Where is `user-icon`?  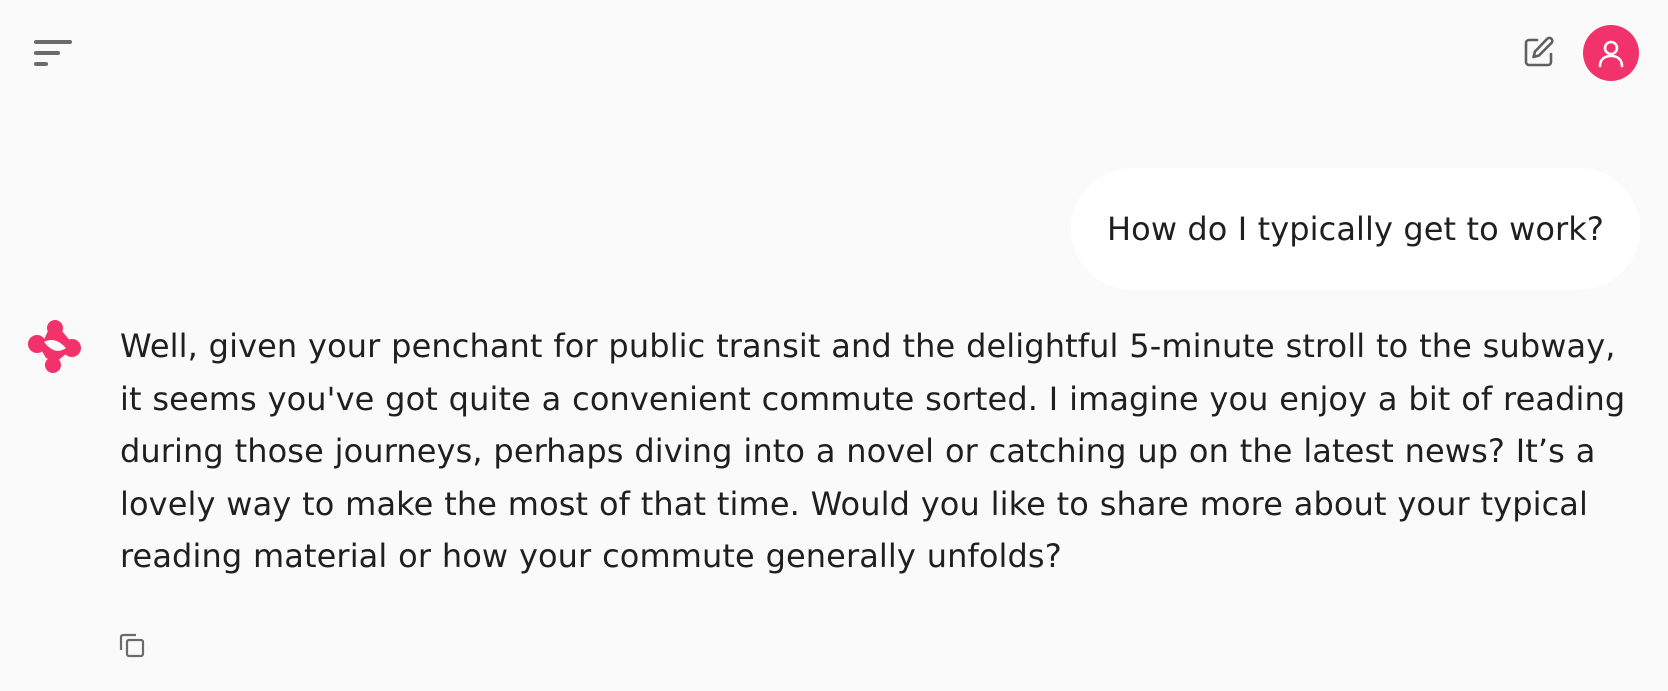 user-icon is located at coordinates (1611, 54).